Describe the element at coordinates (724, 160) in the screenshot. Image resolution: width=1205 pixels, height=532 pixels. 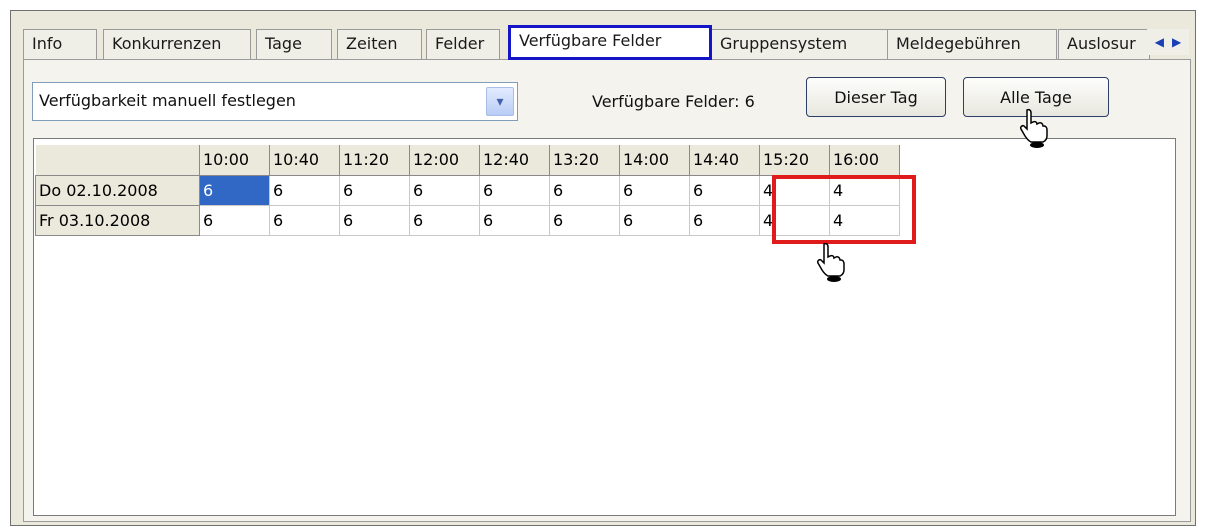
I see `column-header: 14:40` at that location.